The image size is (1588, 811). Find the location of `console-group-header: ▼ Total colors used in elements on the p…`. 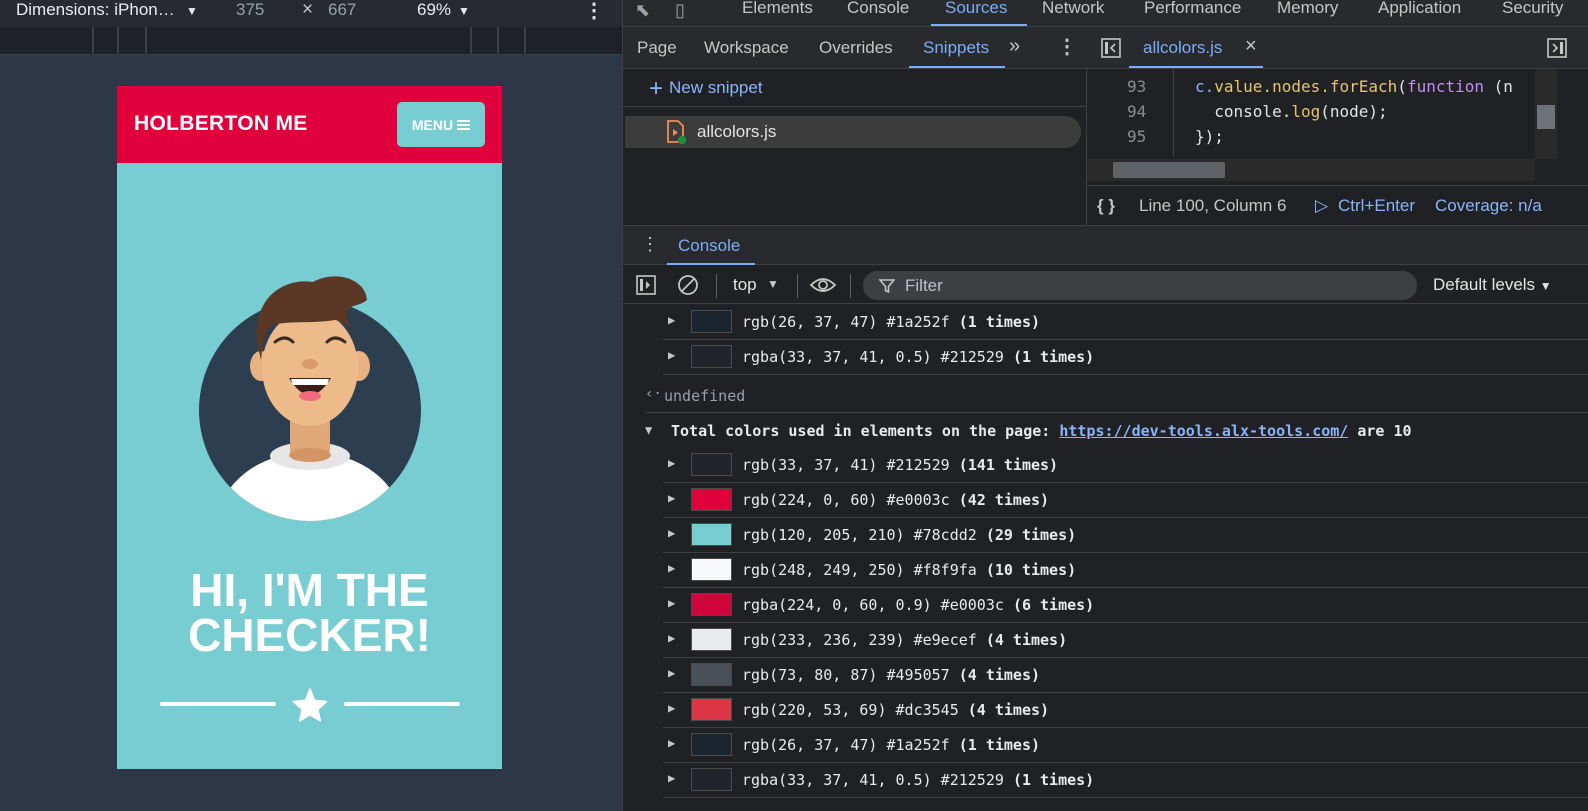

console-group-header: ▼ Total colors used in elements on the p… is located at coordinates (1116, 431).